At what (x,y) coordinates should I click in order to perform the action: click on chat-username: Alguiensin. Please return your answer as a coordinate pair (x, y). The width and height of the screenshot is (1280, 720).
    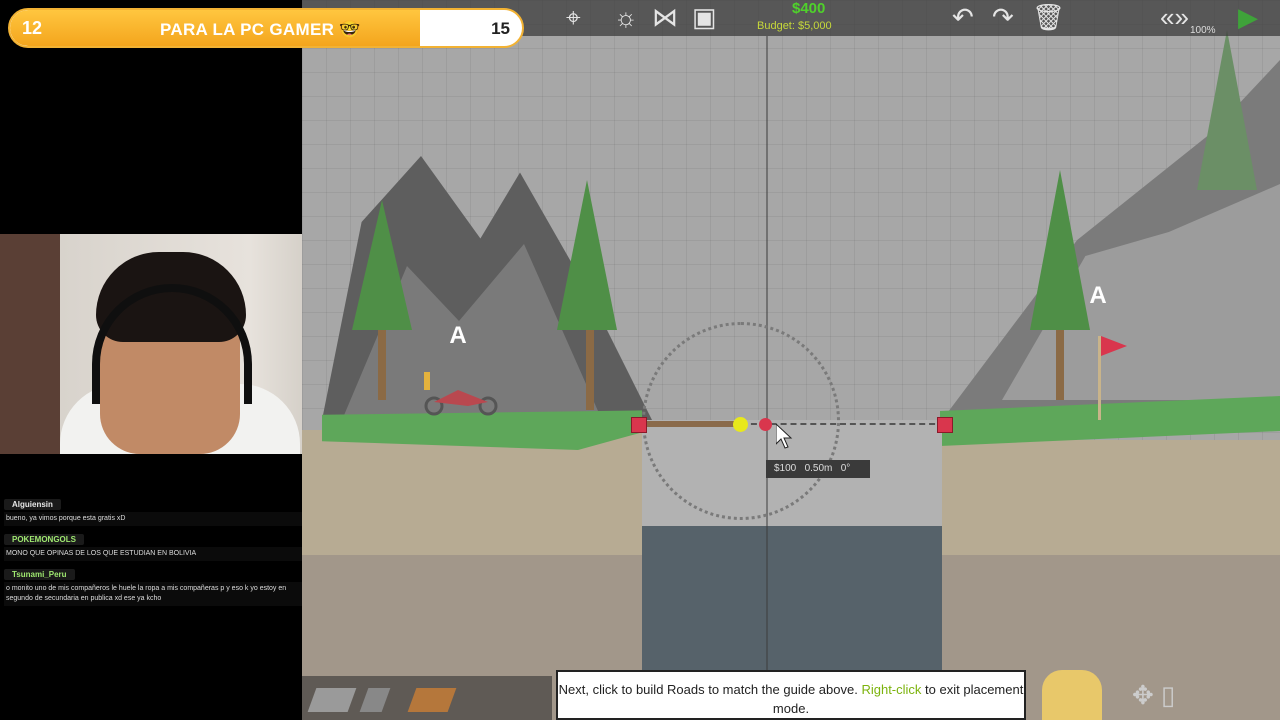
    Looking at the image, I should click on (32, 504).